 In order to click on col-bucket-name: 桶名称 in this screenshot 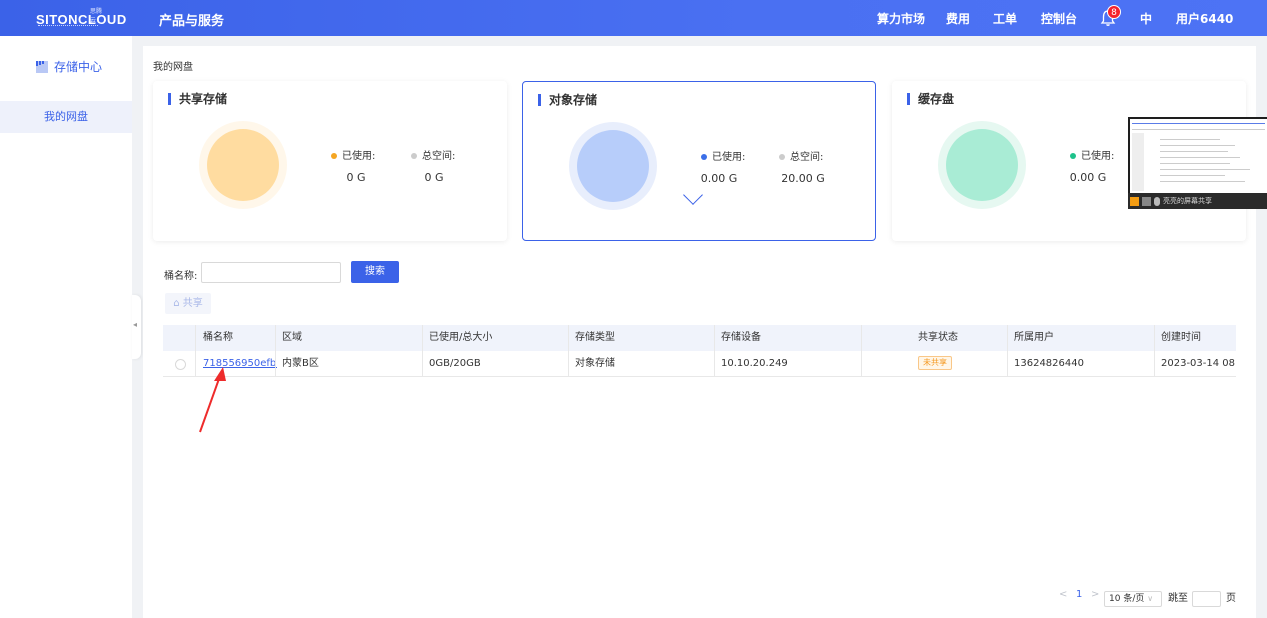, I will do `click(218, 337)`.